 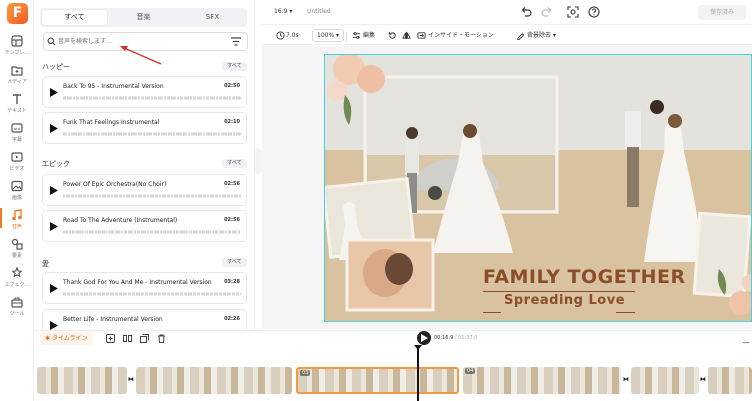 I want to click on edit-toolbar: 7.0s 100% ▾ 編集 インサイド・モーション 背景除去 ▾, so click(x=507, y=35).